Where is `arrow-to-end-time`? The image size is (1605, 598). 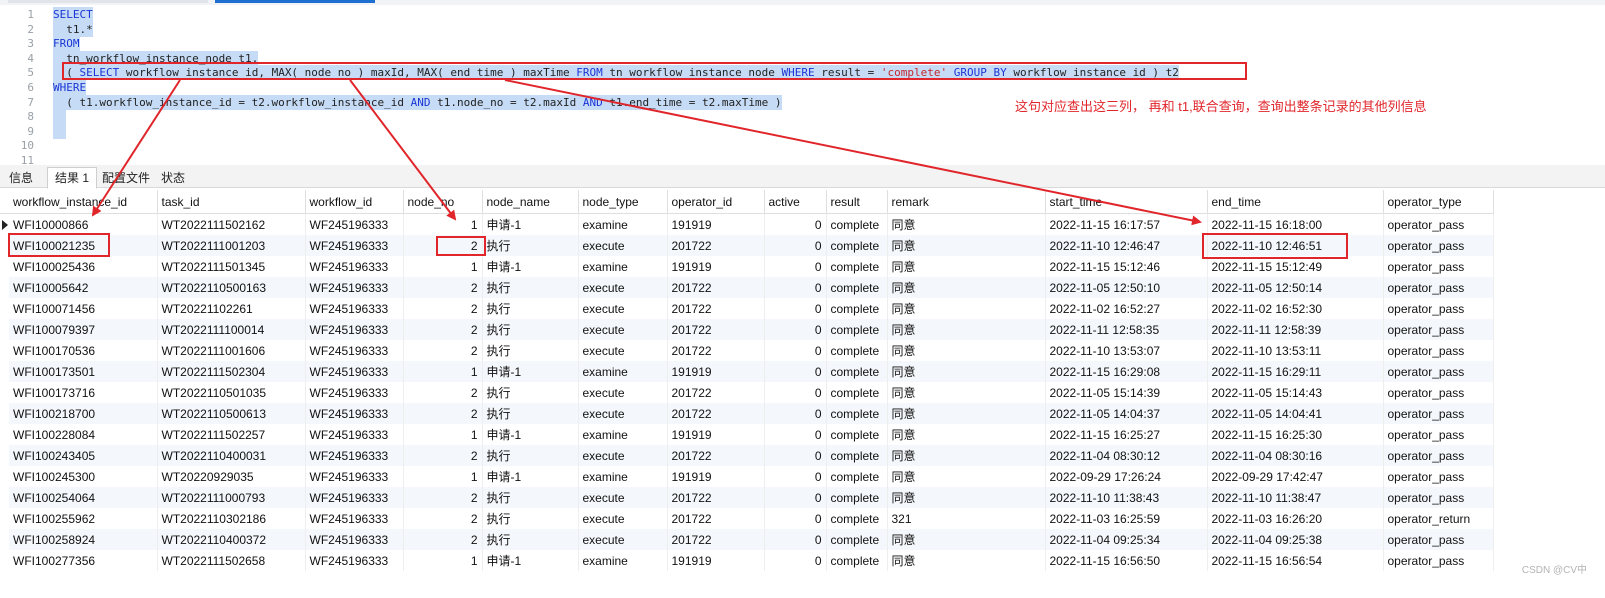 arrow-to-end-time is located at coordinates (853, 152).